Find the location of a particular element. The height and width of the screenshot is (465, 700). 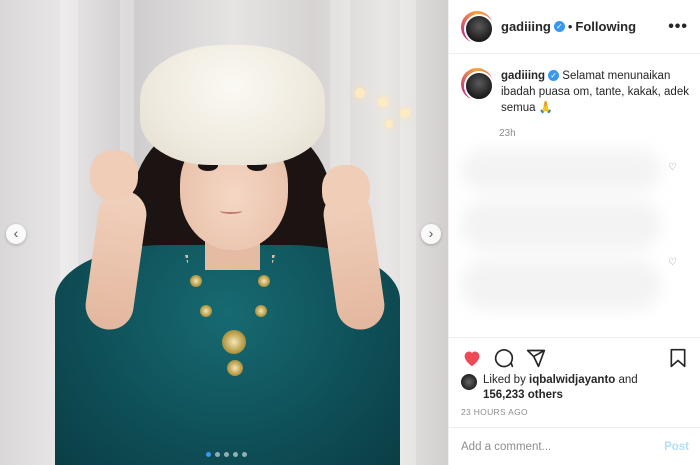

likes-count: 156,233 others is located at coordinates (523, 395).